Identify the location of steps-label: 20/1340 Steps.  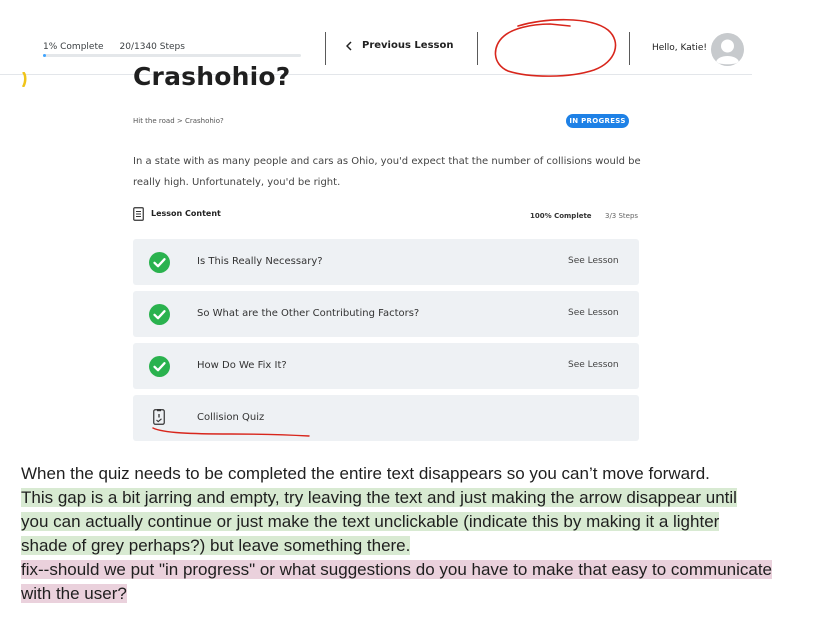
(152, 47).